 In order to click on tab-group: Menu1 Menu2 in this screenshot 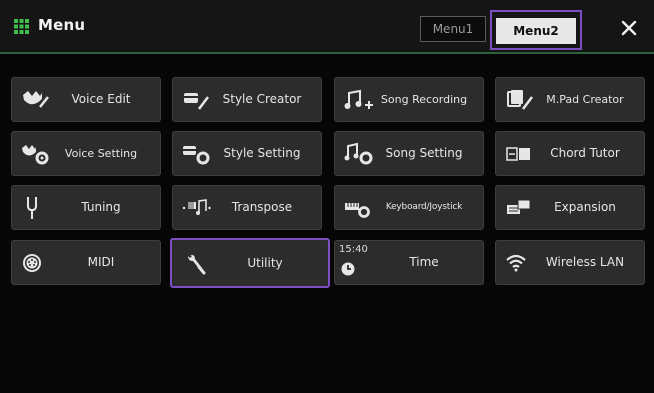, I will do `click(501, 30)`.